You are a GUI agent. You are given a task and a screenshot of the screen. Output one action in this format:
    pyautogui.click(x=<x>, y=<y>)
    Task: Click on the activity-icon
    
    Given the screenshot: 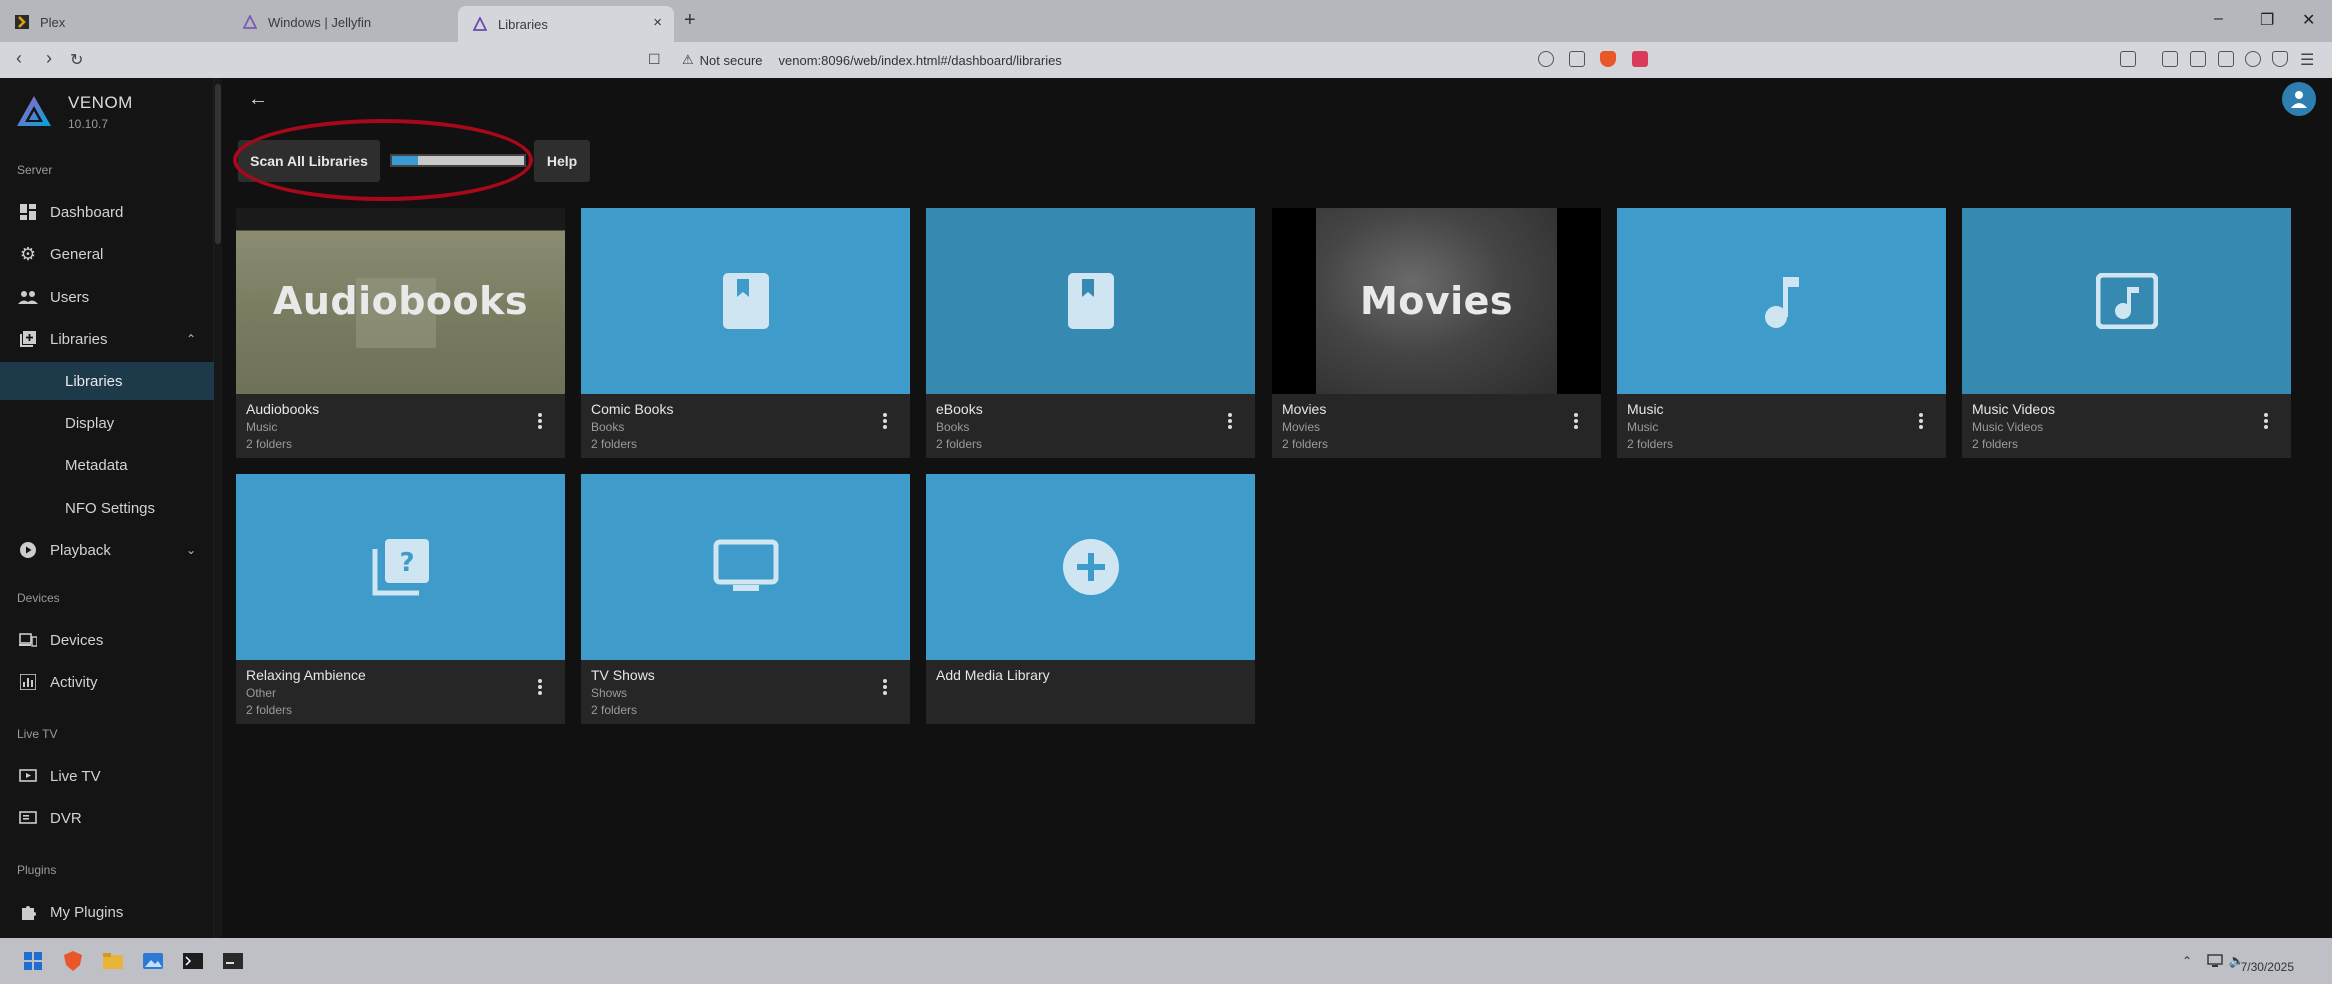 What is the action you would take?
    pyautogui.click(x=28, y=682)
    